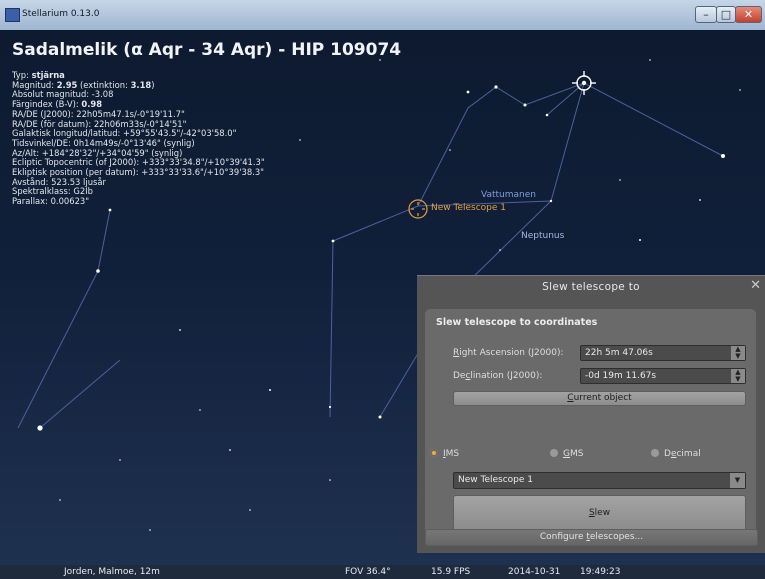  I want to click on app-icon, so click(12, 15).